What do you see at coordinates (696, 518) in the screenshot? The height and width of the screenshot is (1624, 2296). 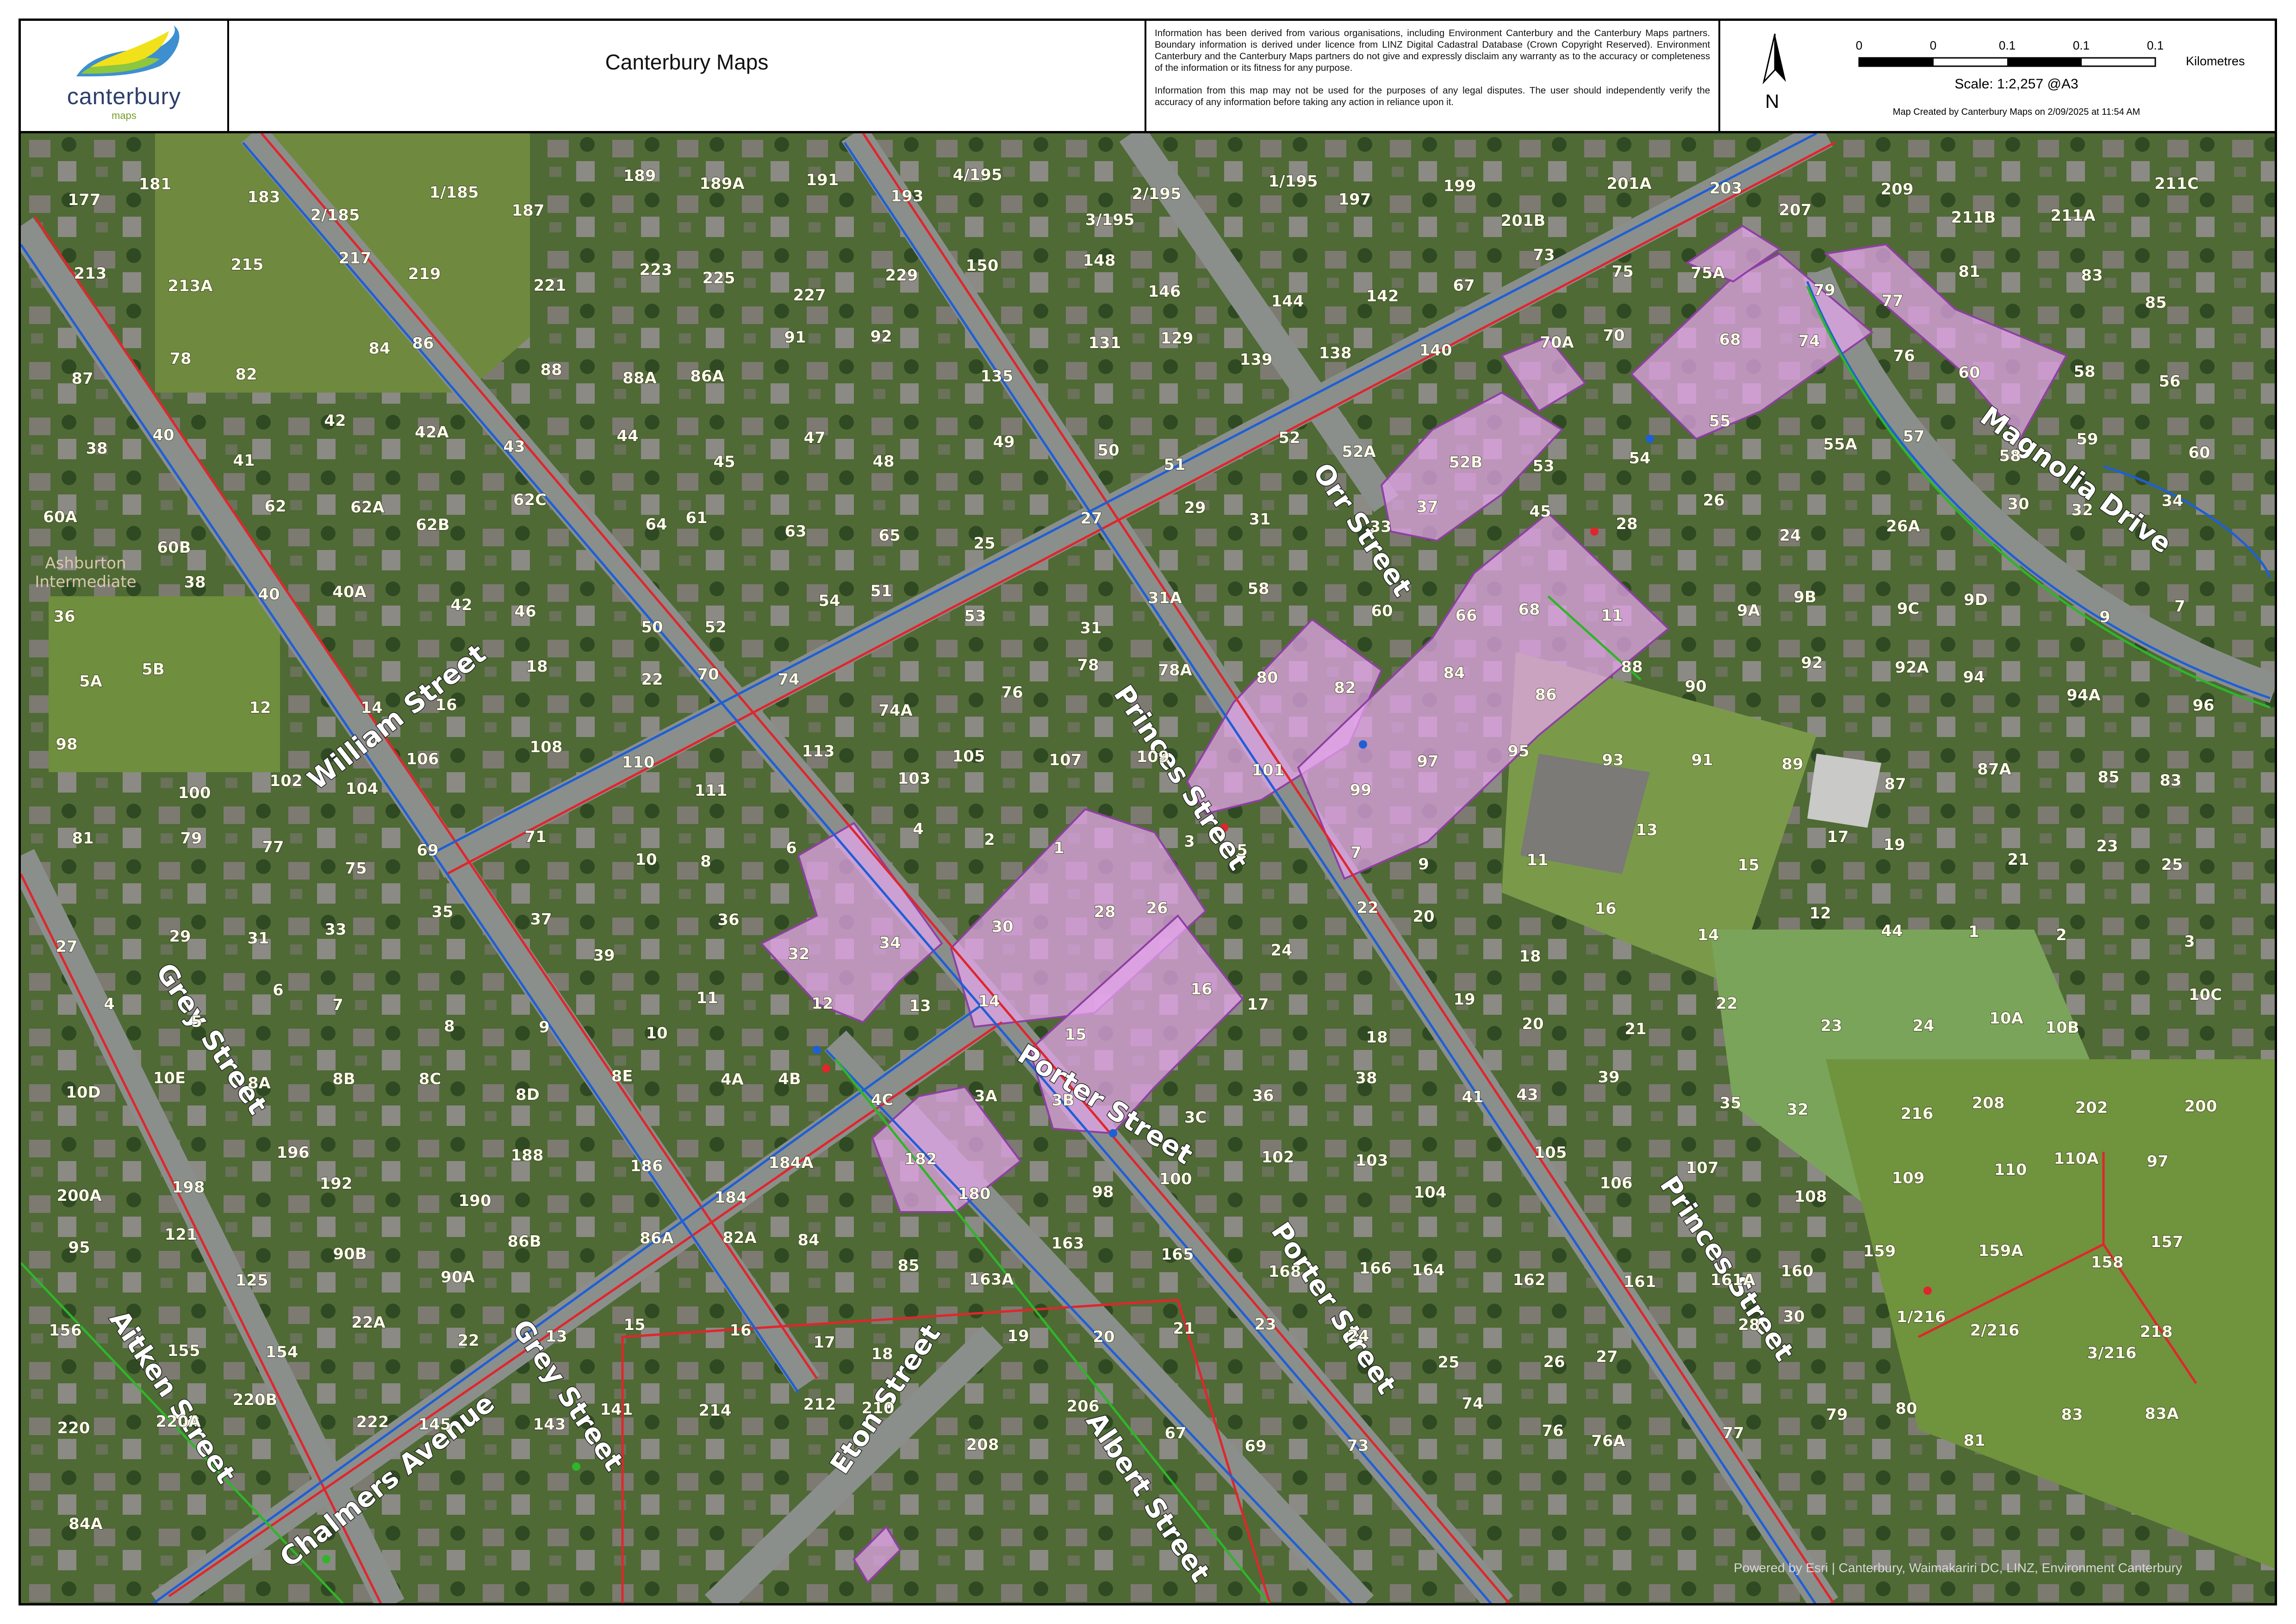 I see `address-label: 61` at bounding box center [696, 518].